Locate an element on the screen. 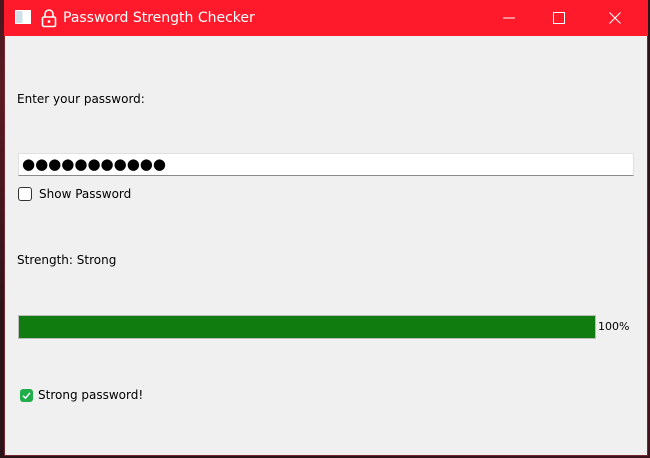 The width and height of the screenshot is (650, 458). strength-progress-fill is located at coordinates (307, 327).